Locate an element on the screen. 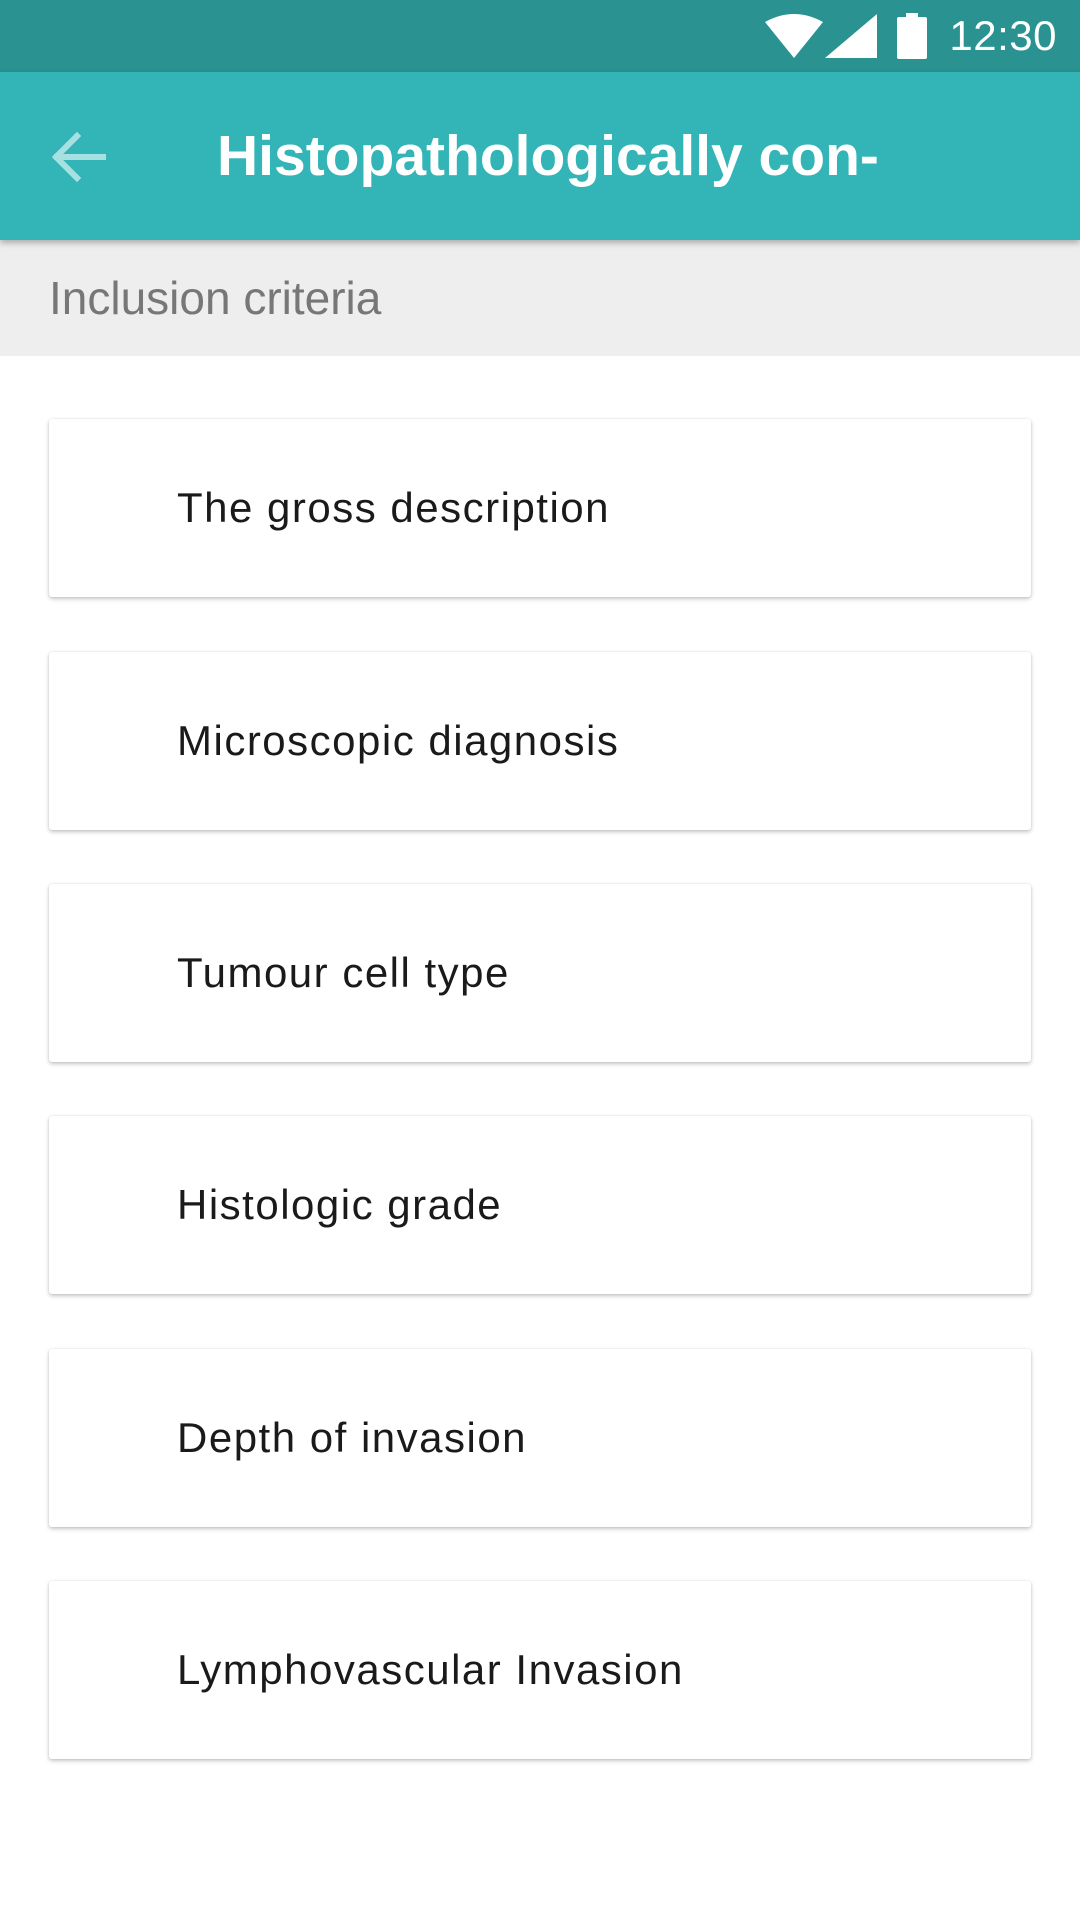 The width and height of the screenshot is (1080, 1920). criteria-card-microscopic-diagnosis: Microscopic diagnosis is located at coordinates (540, 741).